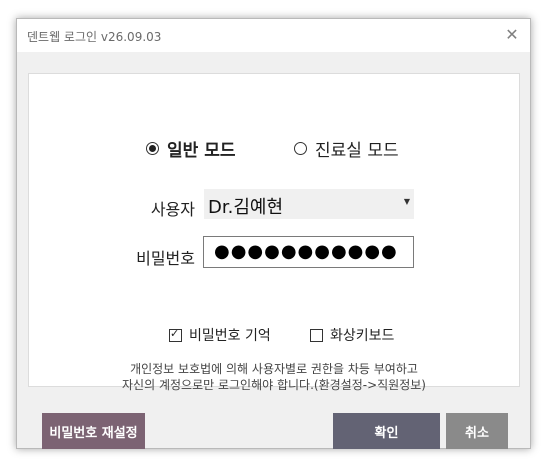 The image size is (549, 467). What do you see at coordinates (246, 207) in the screenshot?
I see `user-select-value: Dr.김예현` at bounding box center [246, 207].